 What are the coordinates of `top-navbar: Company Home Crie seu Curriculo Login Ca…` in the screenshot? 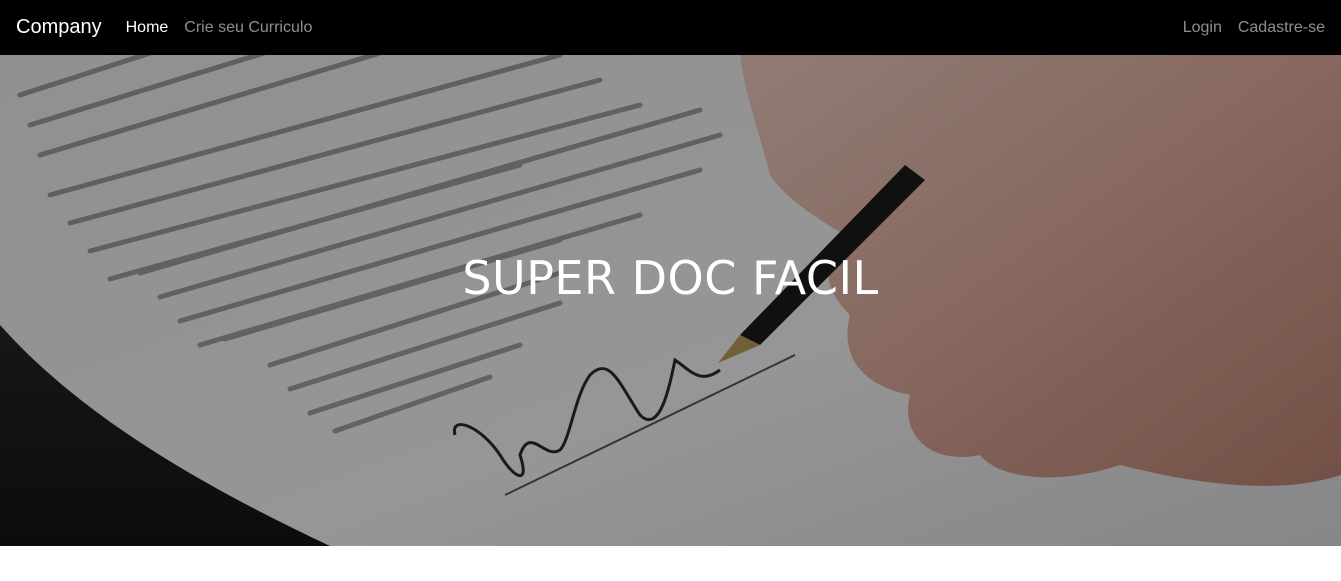 It's located at (670, 27).